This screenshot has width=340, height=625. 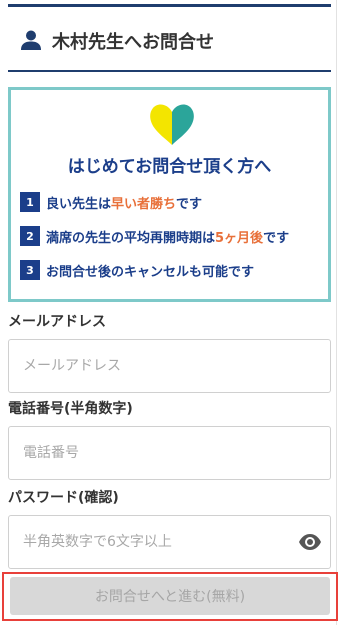 I want to click on email-field, so click(x=169, y=366).